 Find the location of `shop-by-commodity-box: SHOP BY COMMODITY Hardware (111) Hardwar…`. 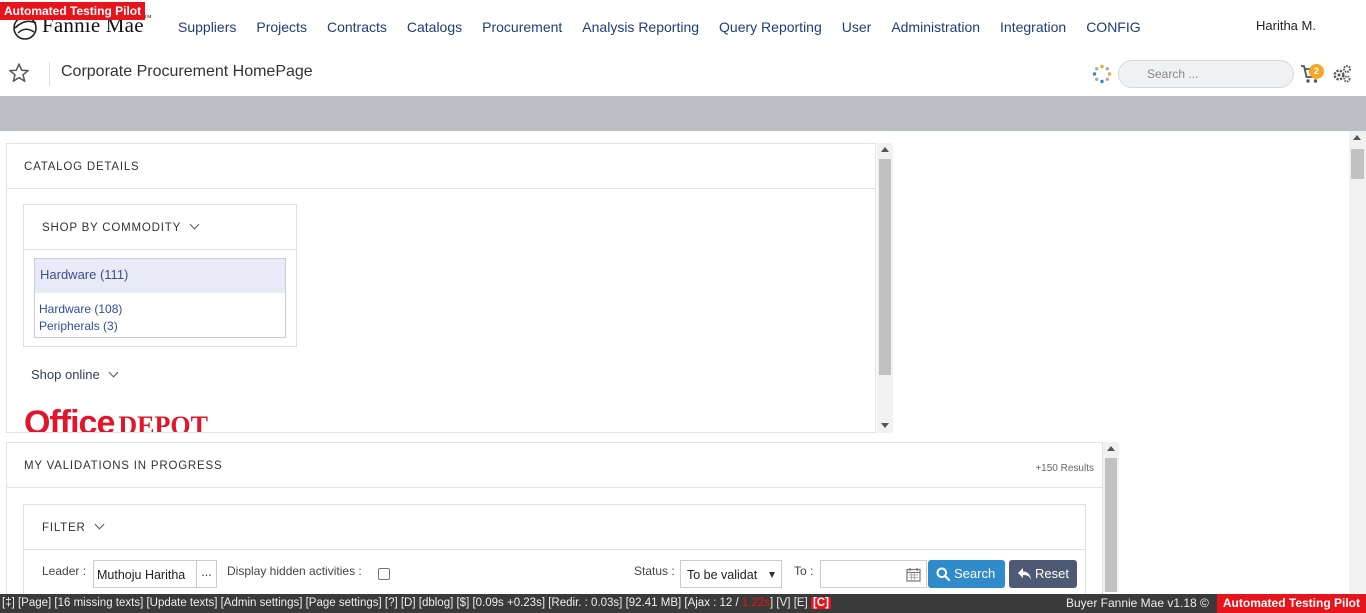

shop-by-commodity-box: SHOP BY COMMODITY Hardware (111) Hardwar… is located at coordinates (160, 275).